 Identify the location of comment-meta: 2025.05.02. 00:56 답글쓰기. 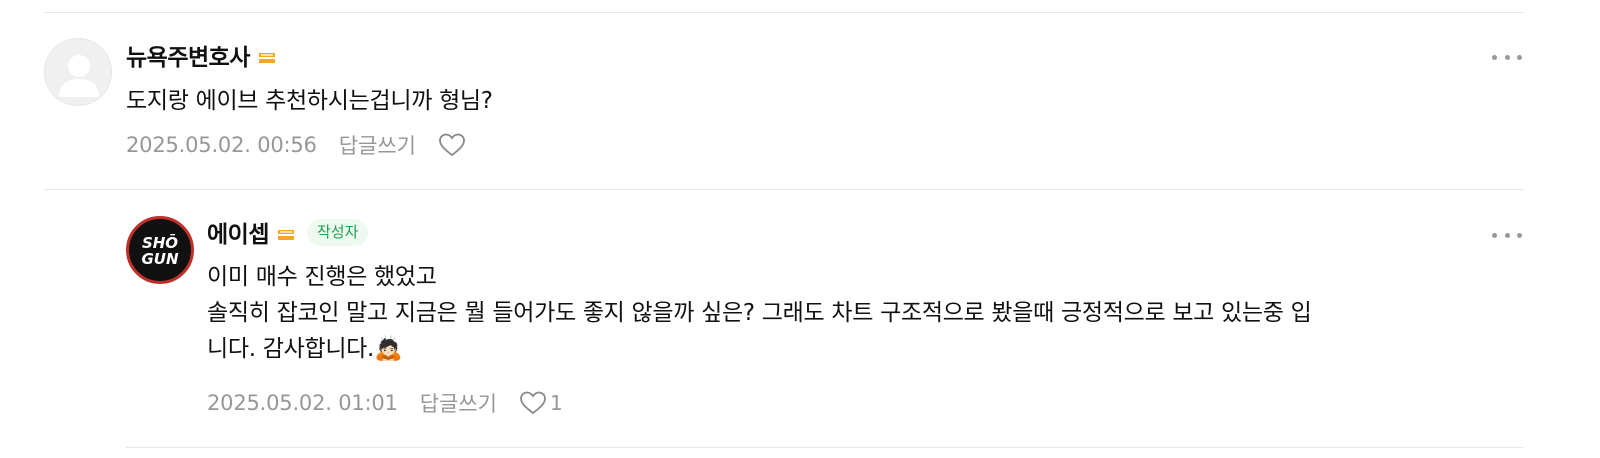
(296, 145).